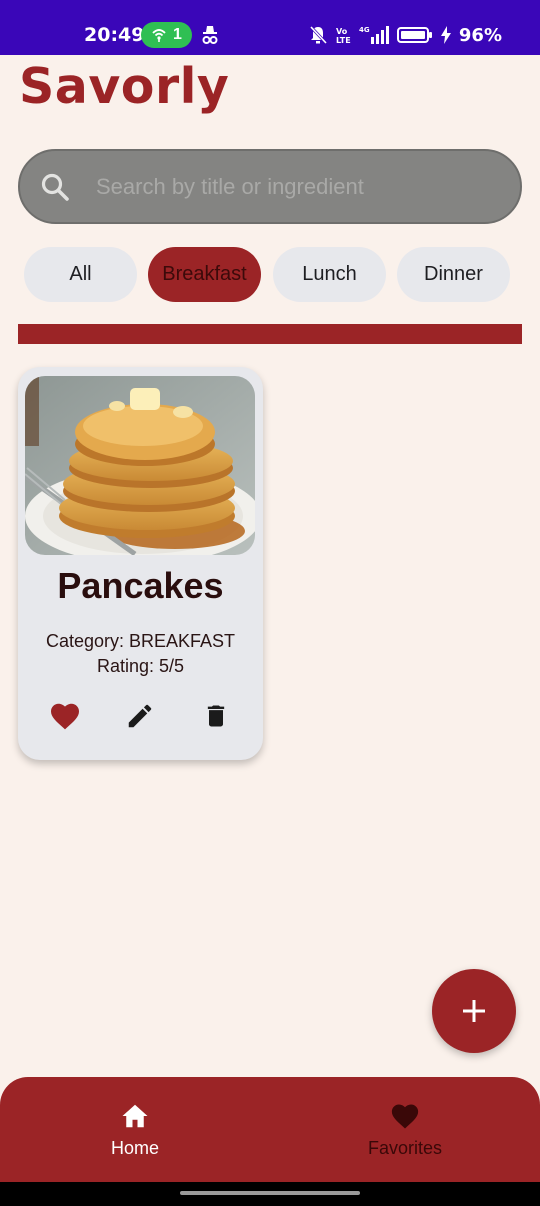  I want to click on hotspot-indicator: 1, so click(166, 35).